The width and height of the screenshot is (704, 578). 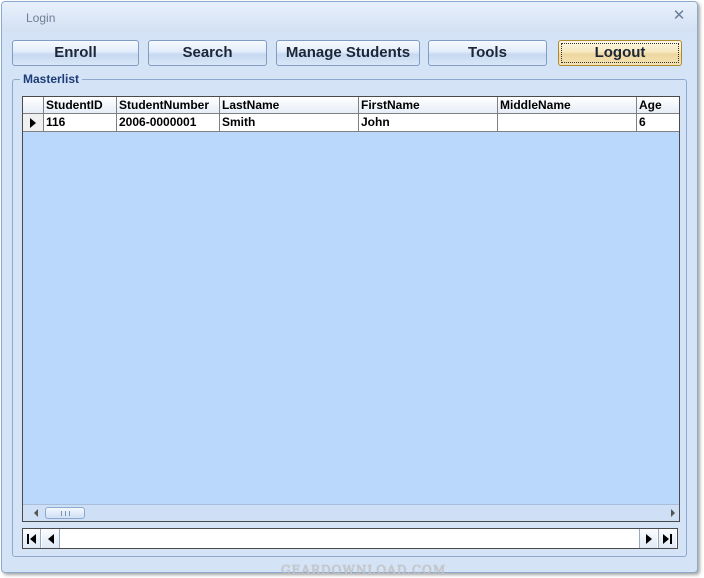 I want to click on first-record-button, so click(x=32, y=538).